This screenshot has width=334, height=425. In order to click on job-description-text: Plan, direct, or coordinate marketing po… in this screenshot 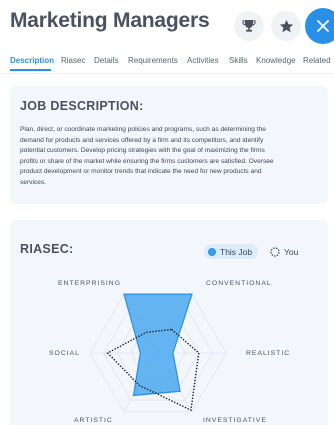, I will do `click(169, 157)`.